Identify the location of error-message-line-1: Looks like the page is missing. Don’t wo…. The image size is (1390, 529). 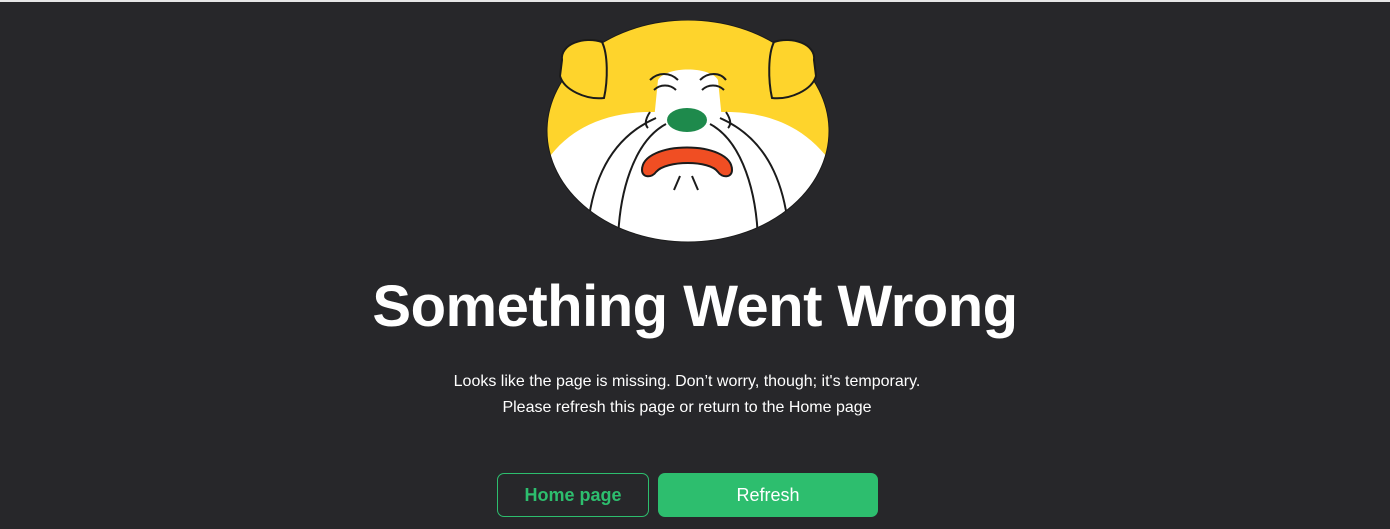
(687, 381).